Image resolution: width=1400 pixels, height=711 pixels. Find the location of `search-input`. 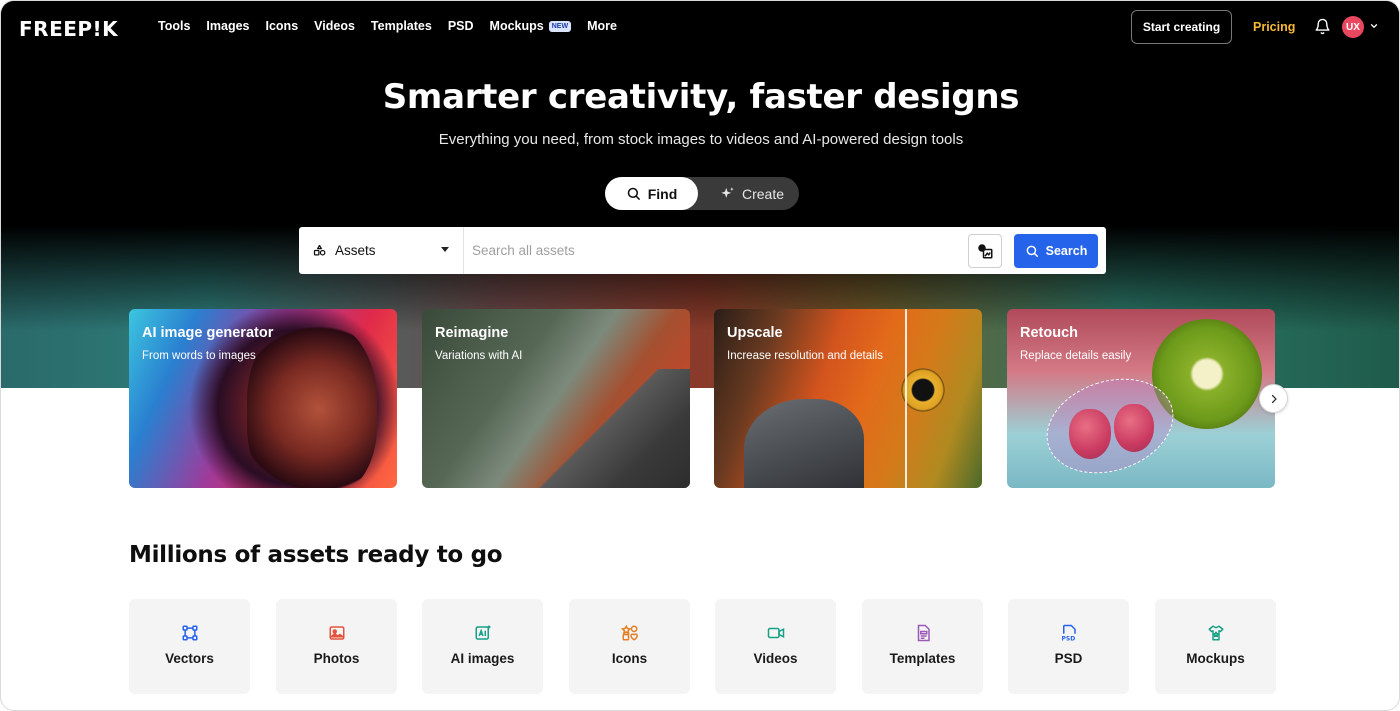

search-input is located at coordinates (712, 250).